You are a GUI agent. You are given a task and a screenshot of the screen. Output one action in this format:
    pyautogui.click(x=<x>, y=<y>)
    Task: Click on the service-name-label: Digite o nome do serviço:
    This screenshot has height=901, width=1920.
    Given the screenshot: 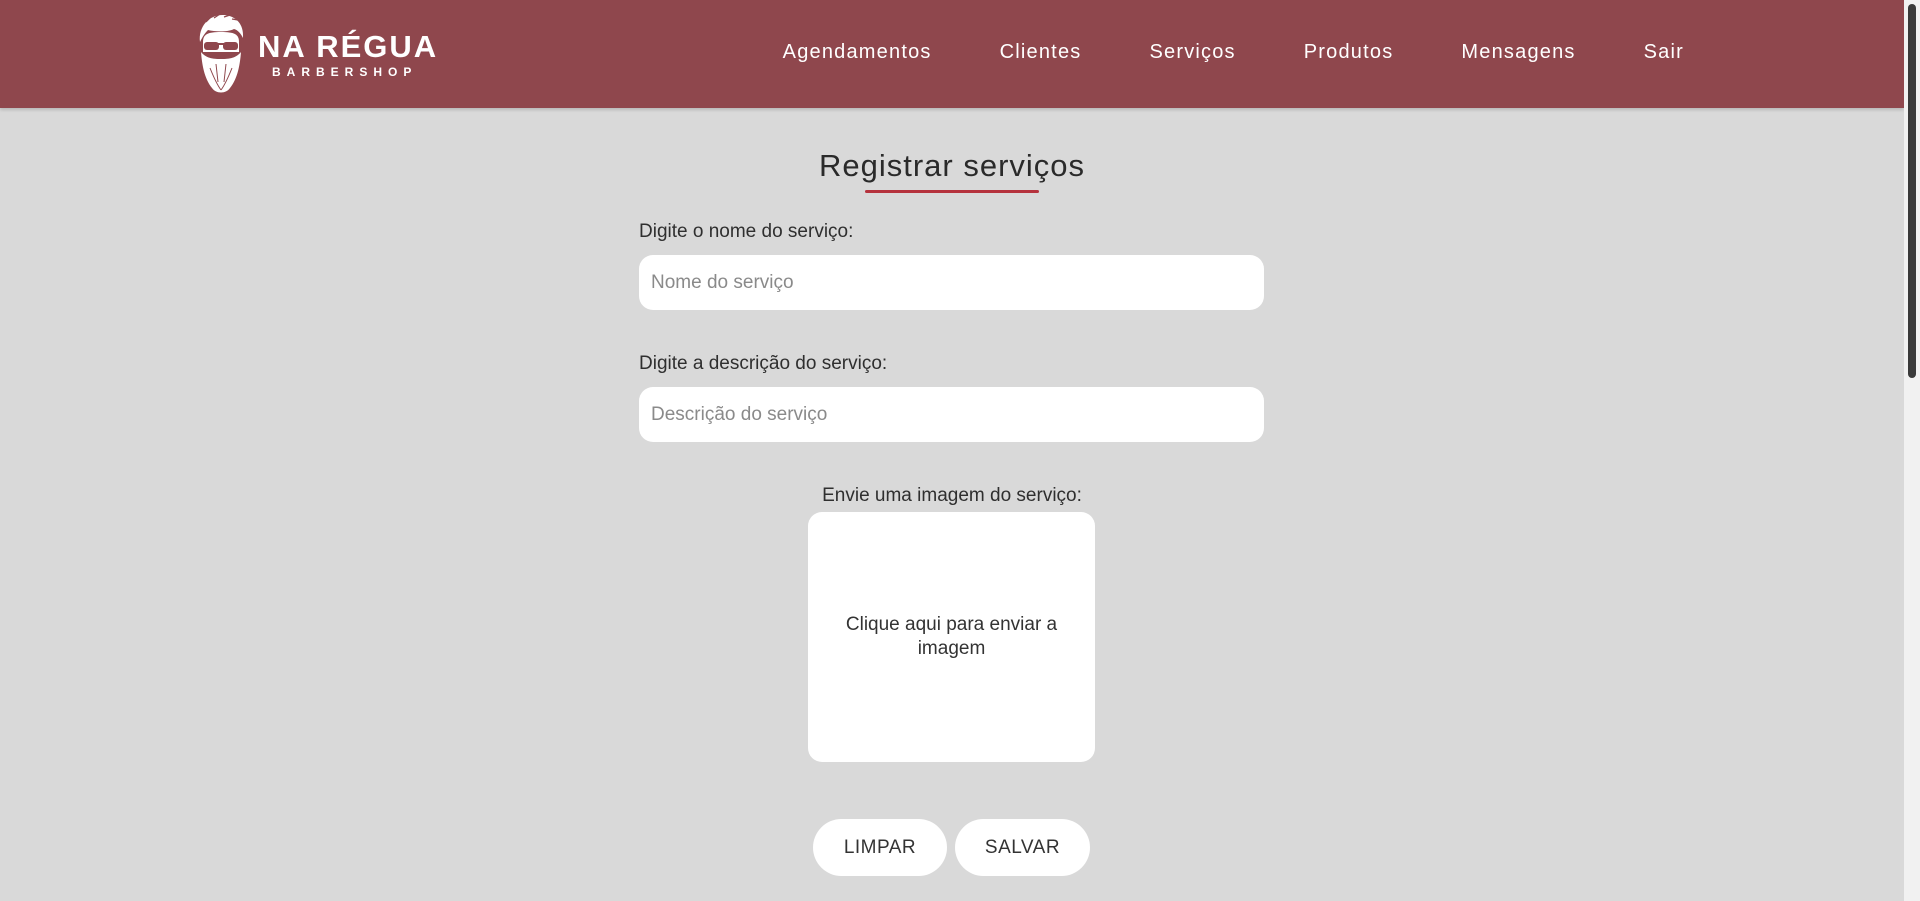 What is the action you would take?
    pyautogui.click(x=746, y=231)
    